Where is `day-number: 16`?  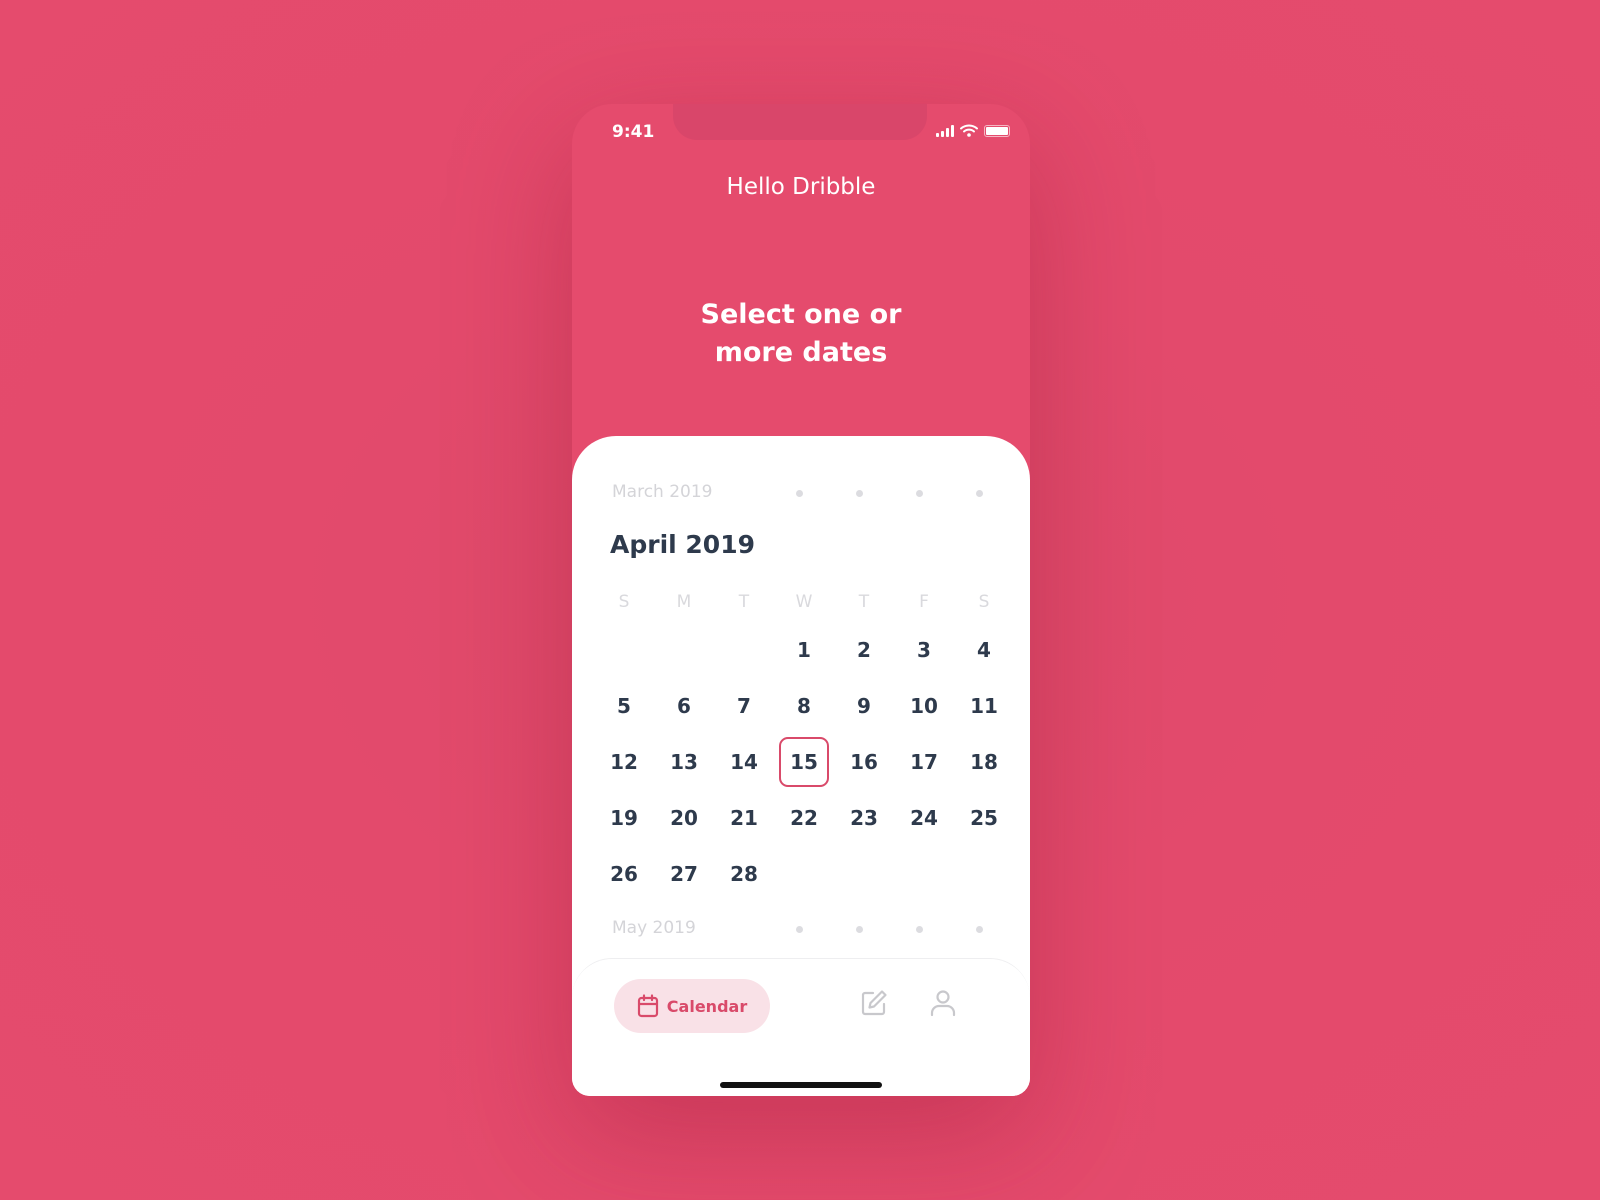 day-number: 16 is located at coordinates (864, 762).